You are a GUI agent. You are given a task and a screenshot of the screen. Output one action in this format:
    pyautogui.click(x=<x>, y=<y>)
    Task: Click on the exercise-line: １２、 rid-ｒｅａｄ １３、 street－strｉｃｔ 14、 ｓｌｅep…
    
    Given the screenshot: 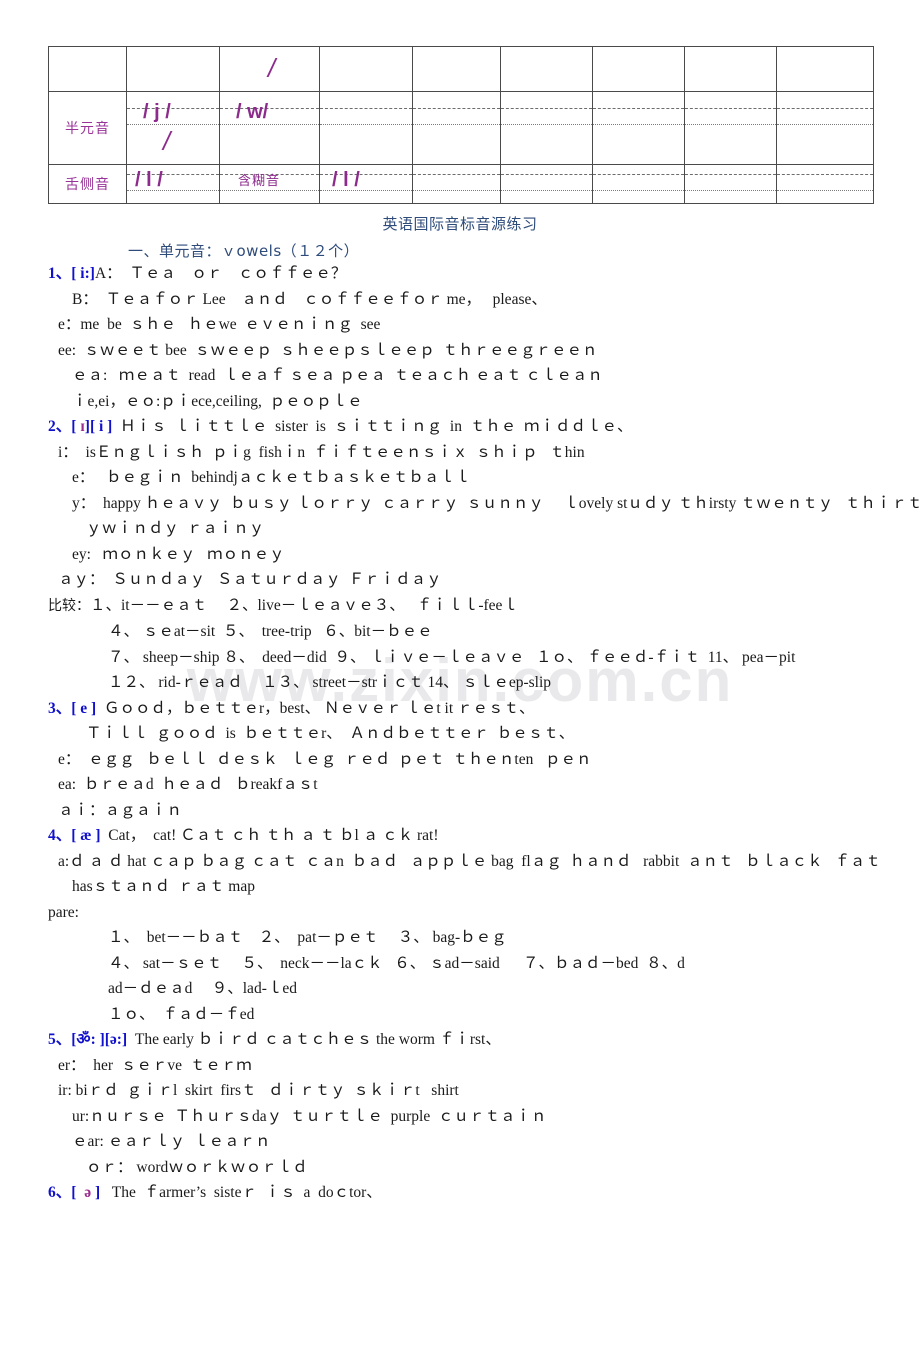 What is the action you would take?
    pyautogui.click(x=460, y=683)
    